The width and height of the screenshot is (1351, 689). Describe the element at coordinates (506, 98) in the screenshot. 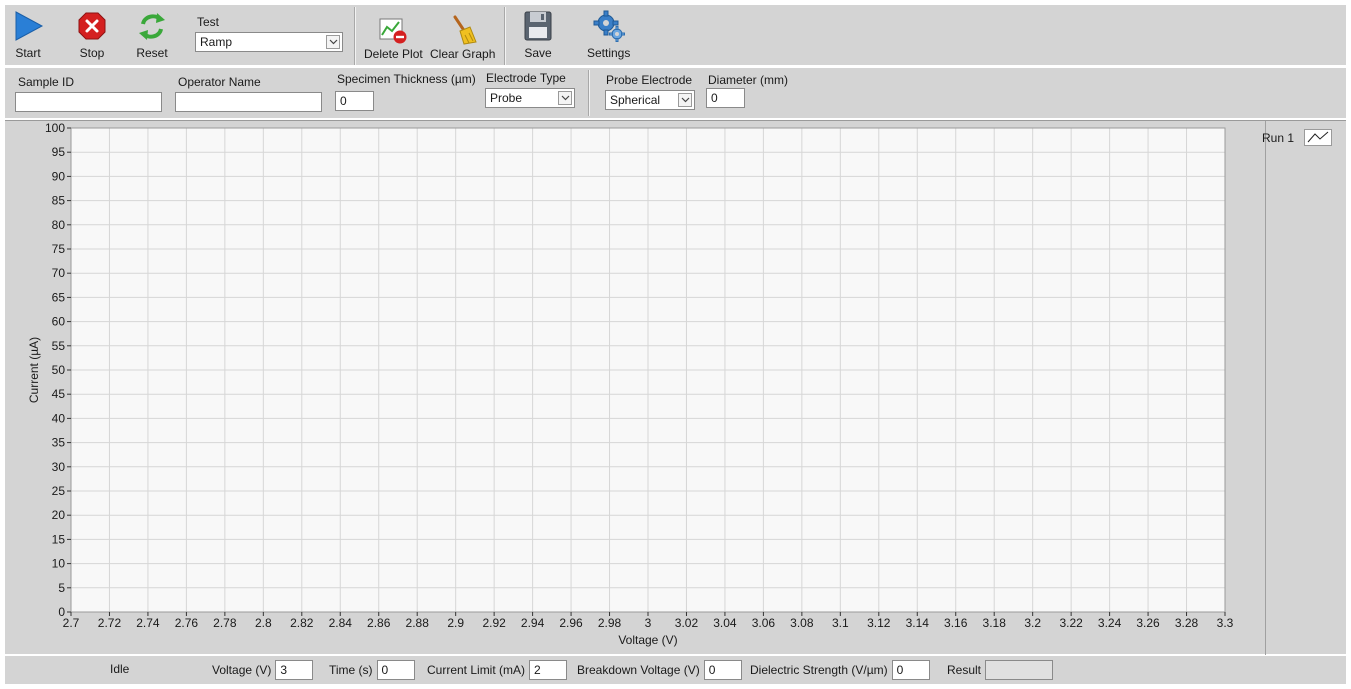

I see `electrode-type-value: Probe` at that location.